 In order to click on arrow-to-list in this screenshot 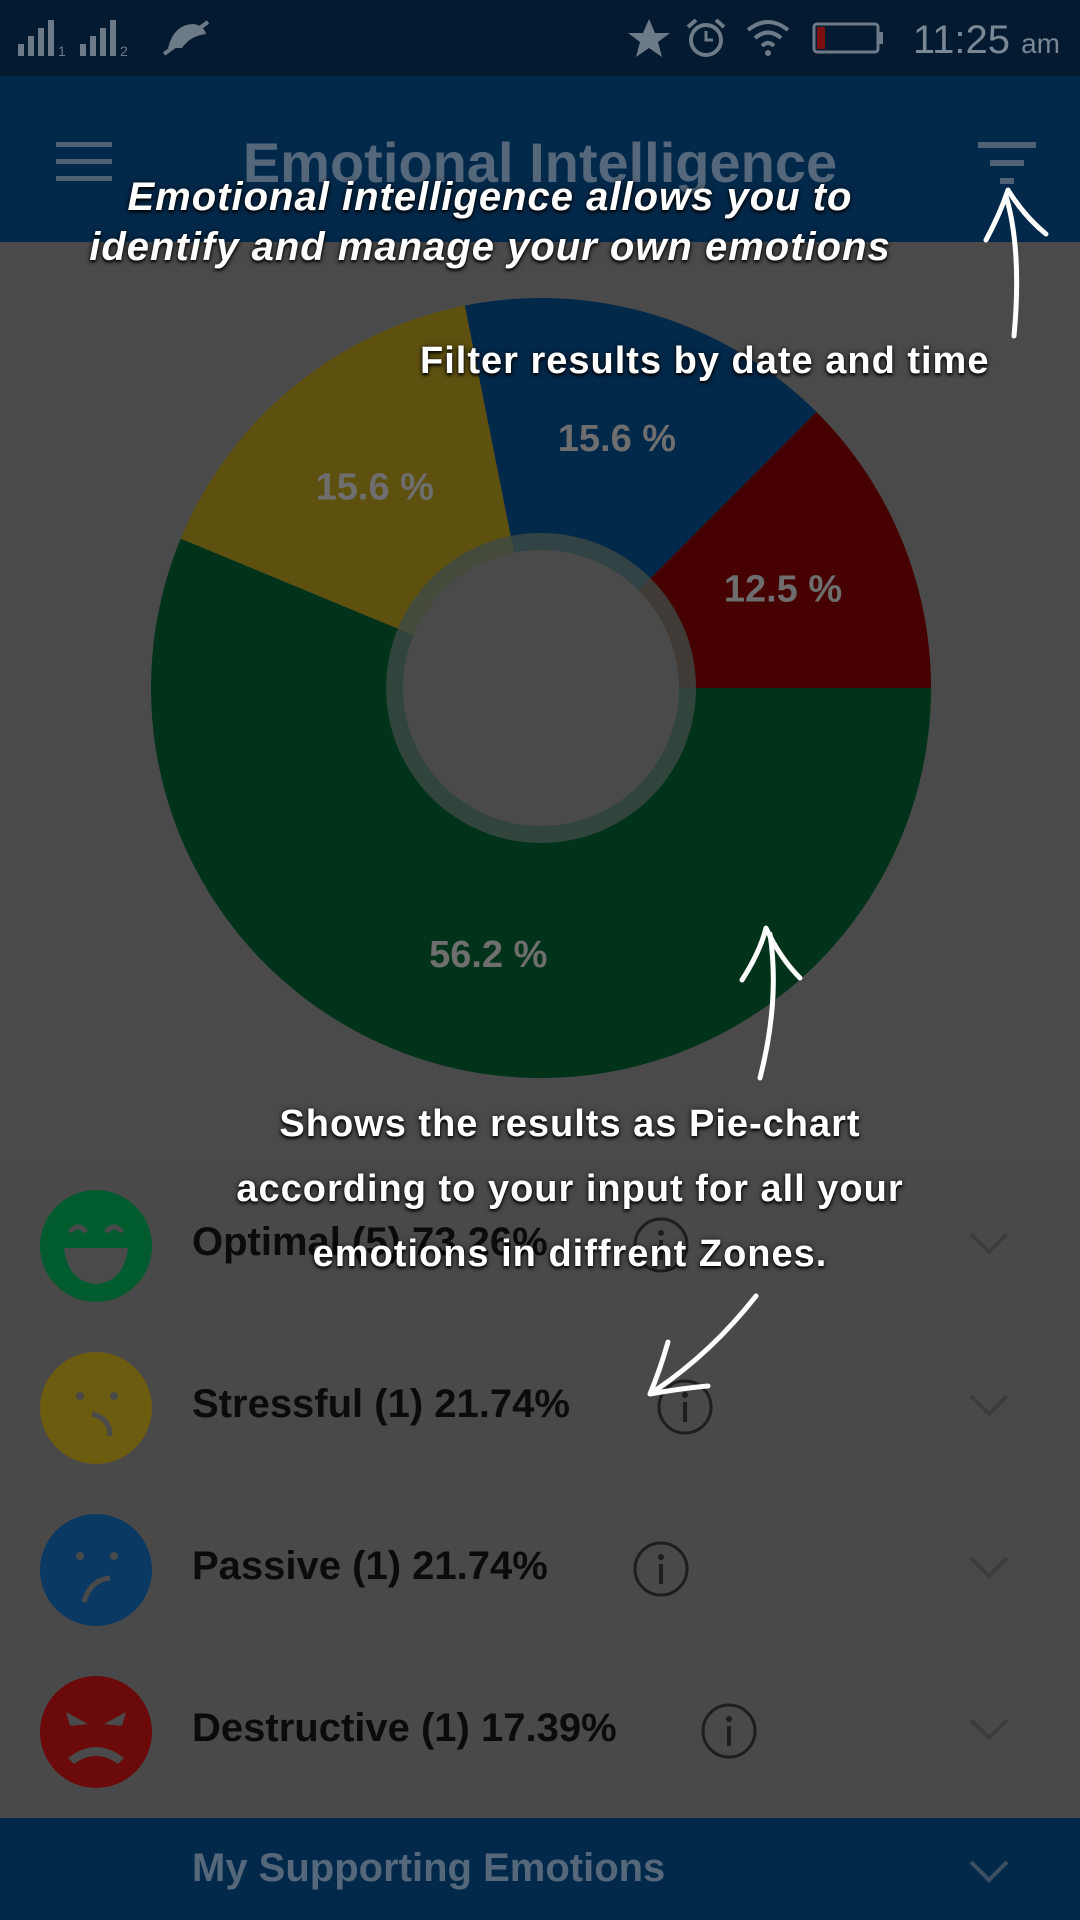, I will do `click(706, 1343)`.